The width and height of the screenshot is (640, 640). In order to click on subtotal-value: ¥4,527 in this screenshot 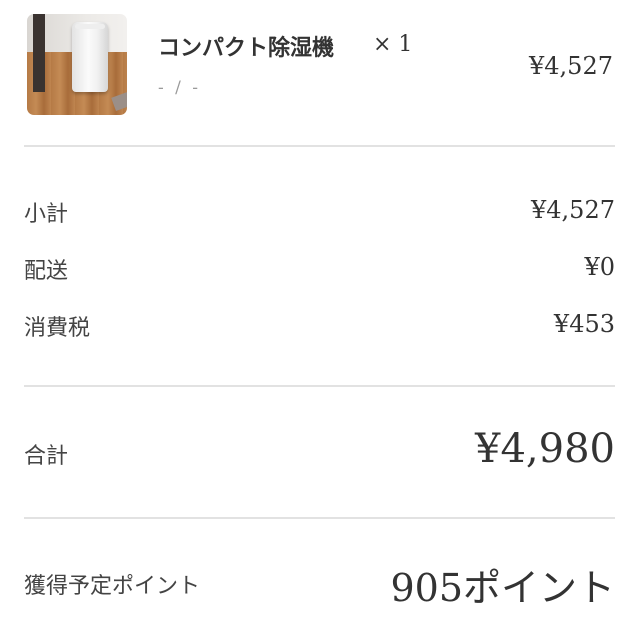, I will do `click(573, 210)`.